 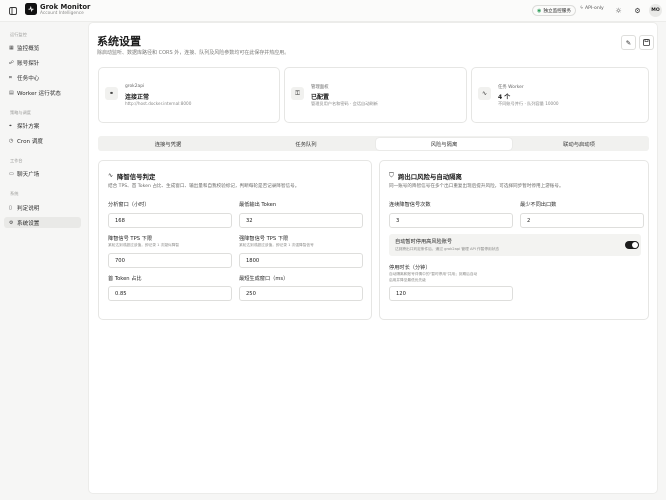 I want to click on sidebar-toggle-icon, so click(x=12, y=10).